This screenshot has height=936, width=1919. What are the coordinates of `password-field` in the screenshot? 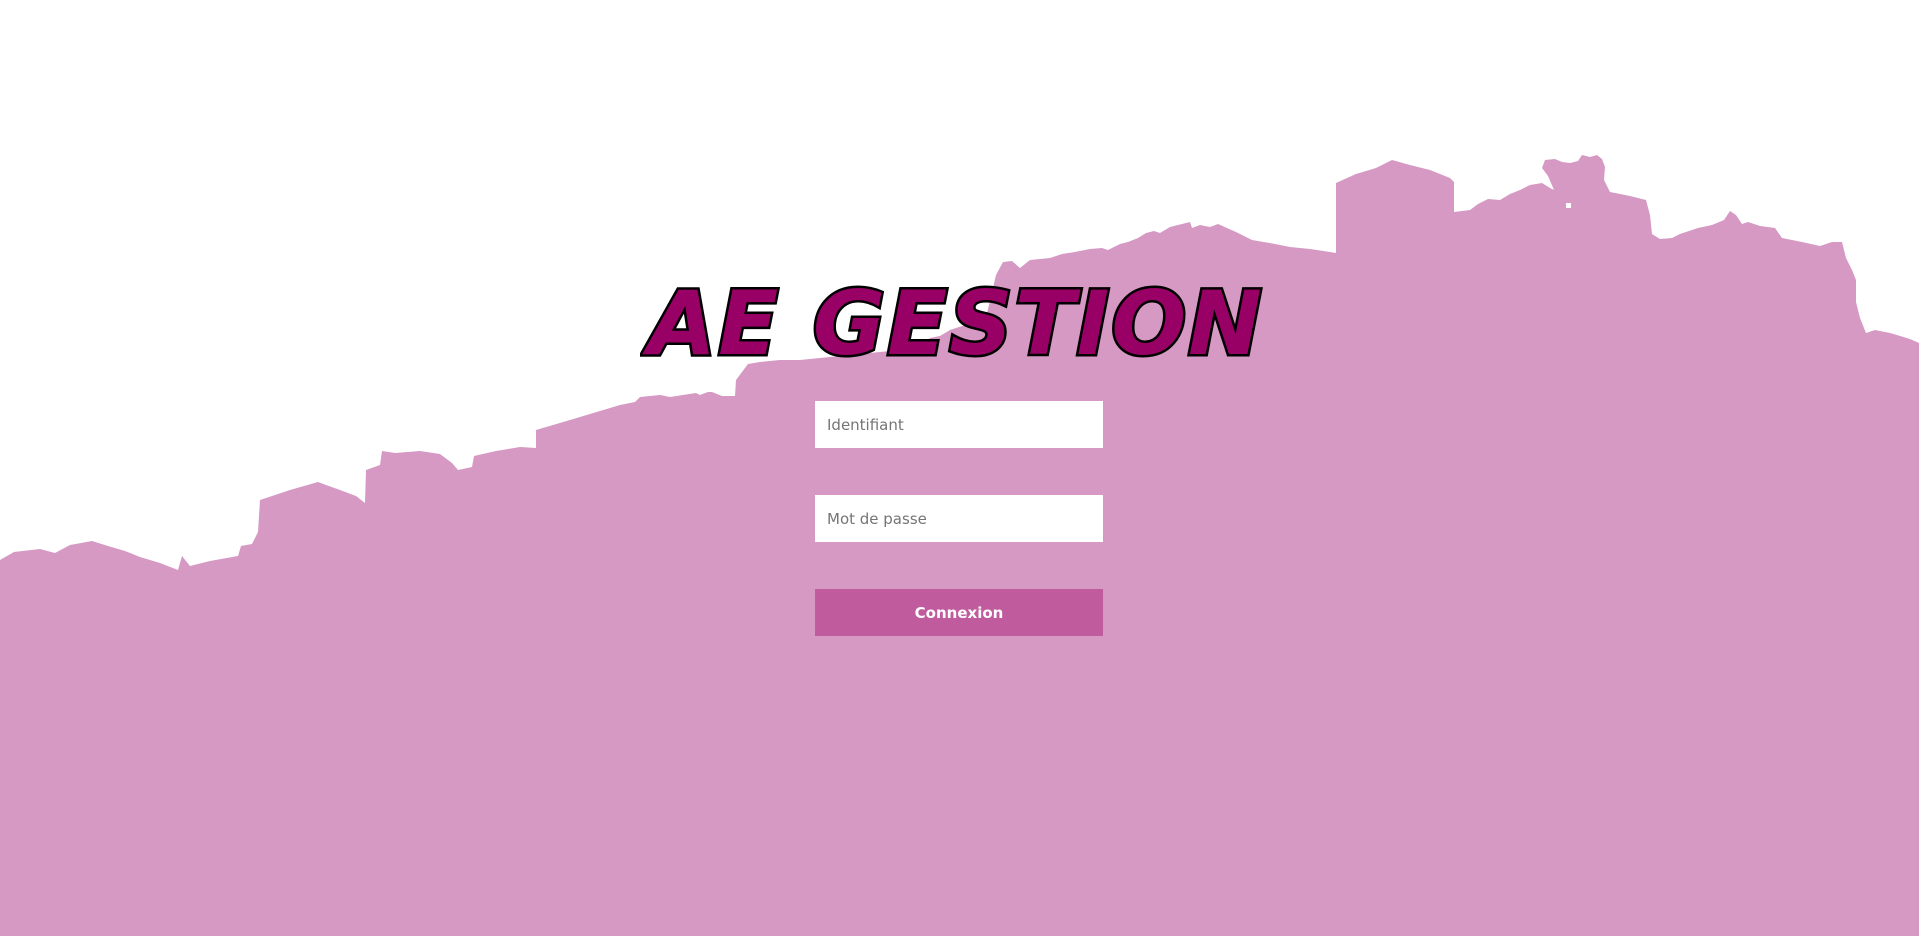 It's located at (959, 518).